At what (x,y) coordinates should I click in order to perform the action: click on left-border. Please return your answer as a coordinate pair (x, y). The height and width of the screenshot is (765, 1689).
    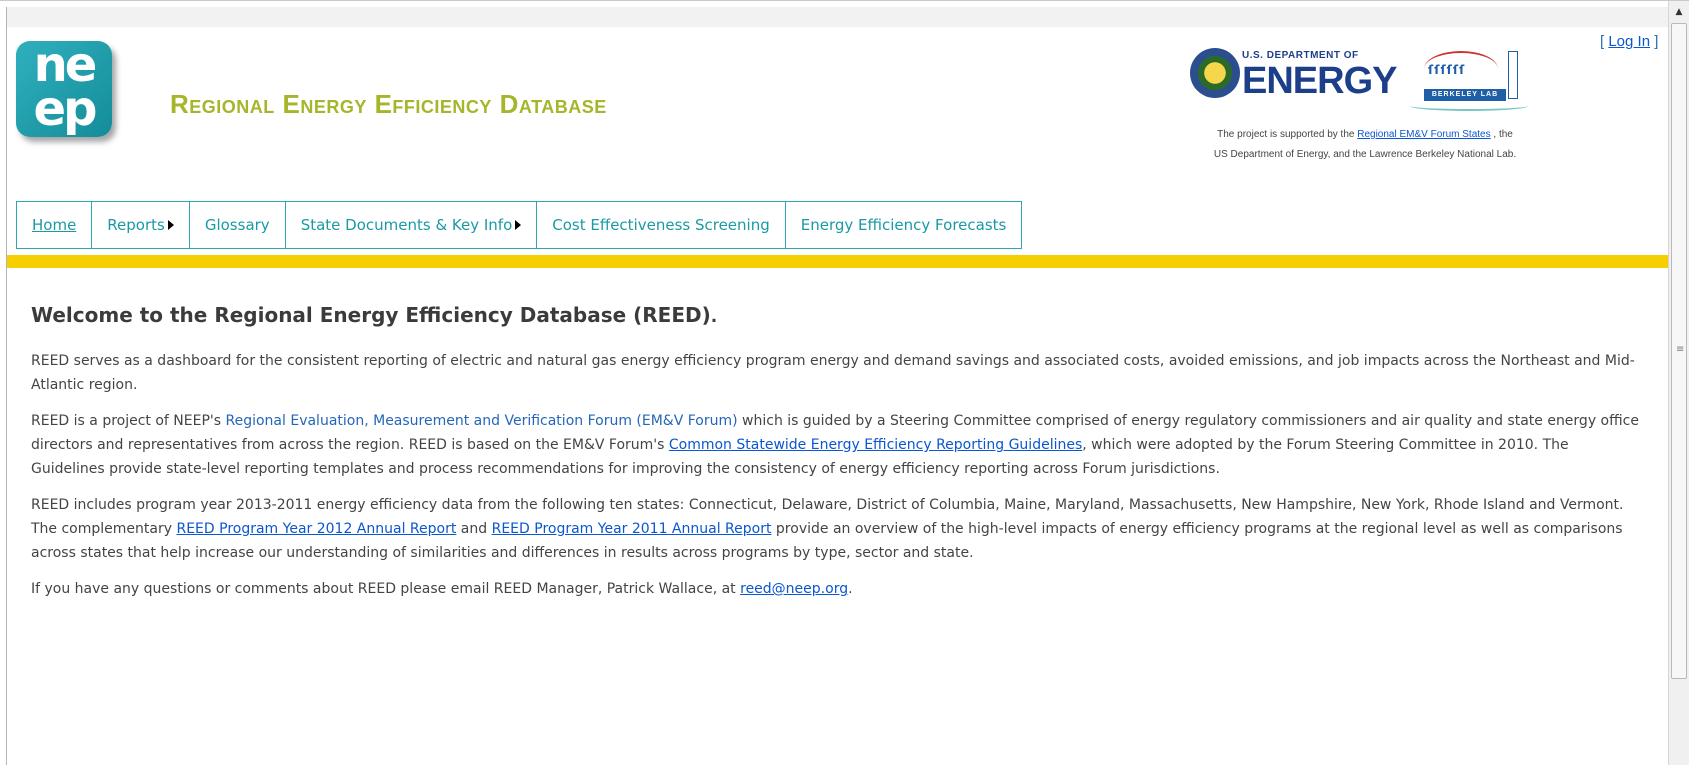
    Looking at the image, I should click on (6, 386).